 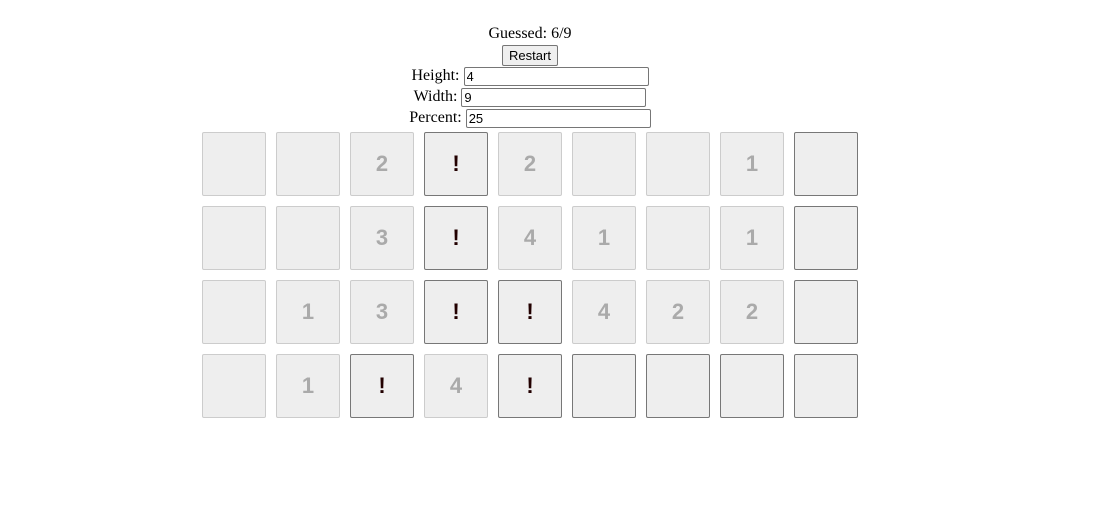 What do you see at coordinates (435, 117) in the screenshot?
I see `percent-label: Percent:` at bounding box center [435, 117].